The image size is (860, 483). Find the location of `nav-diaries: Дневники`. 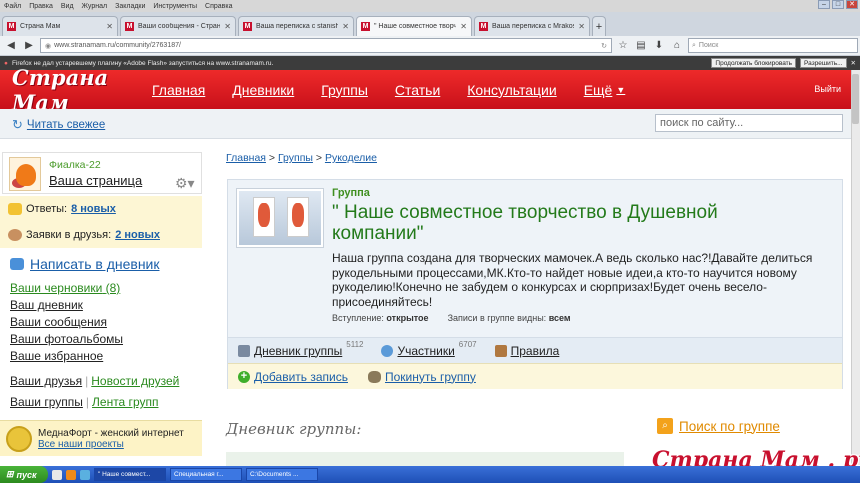

nav-diaries: Дневники is located at coordinates (263, 90).